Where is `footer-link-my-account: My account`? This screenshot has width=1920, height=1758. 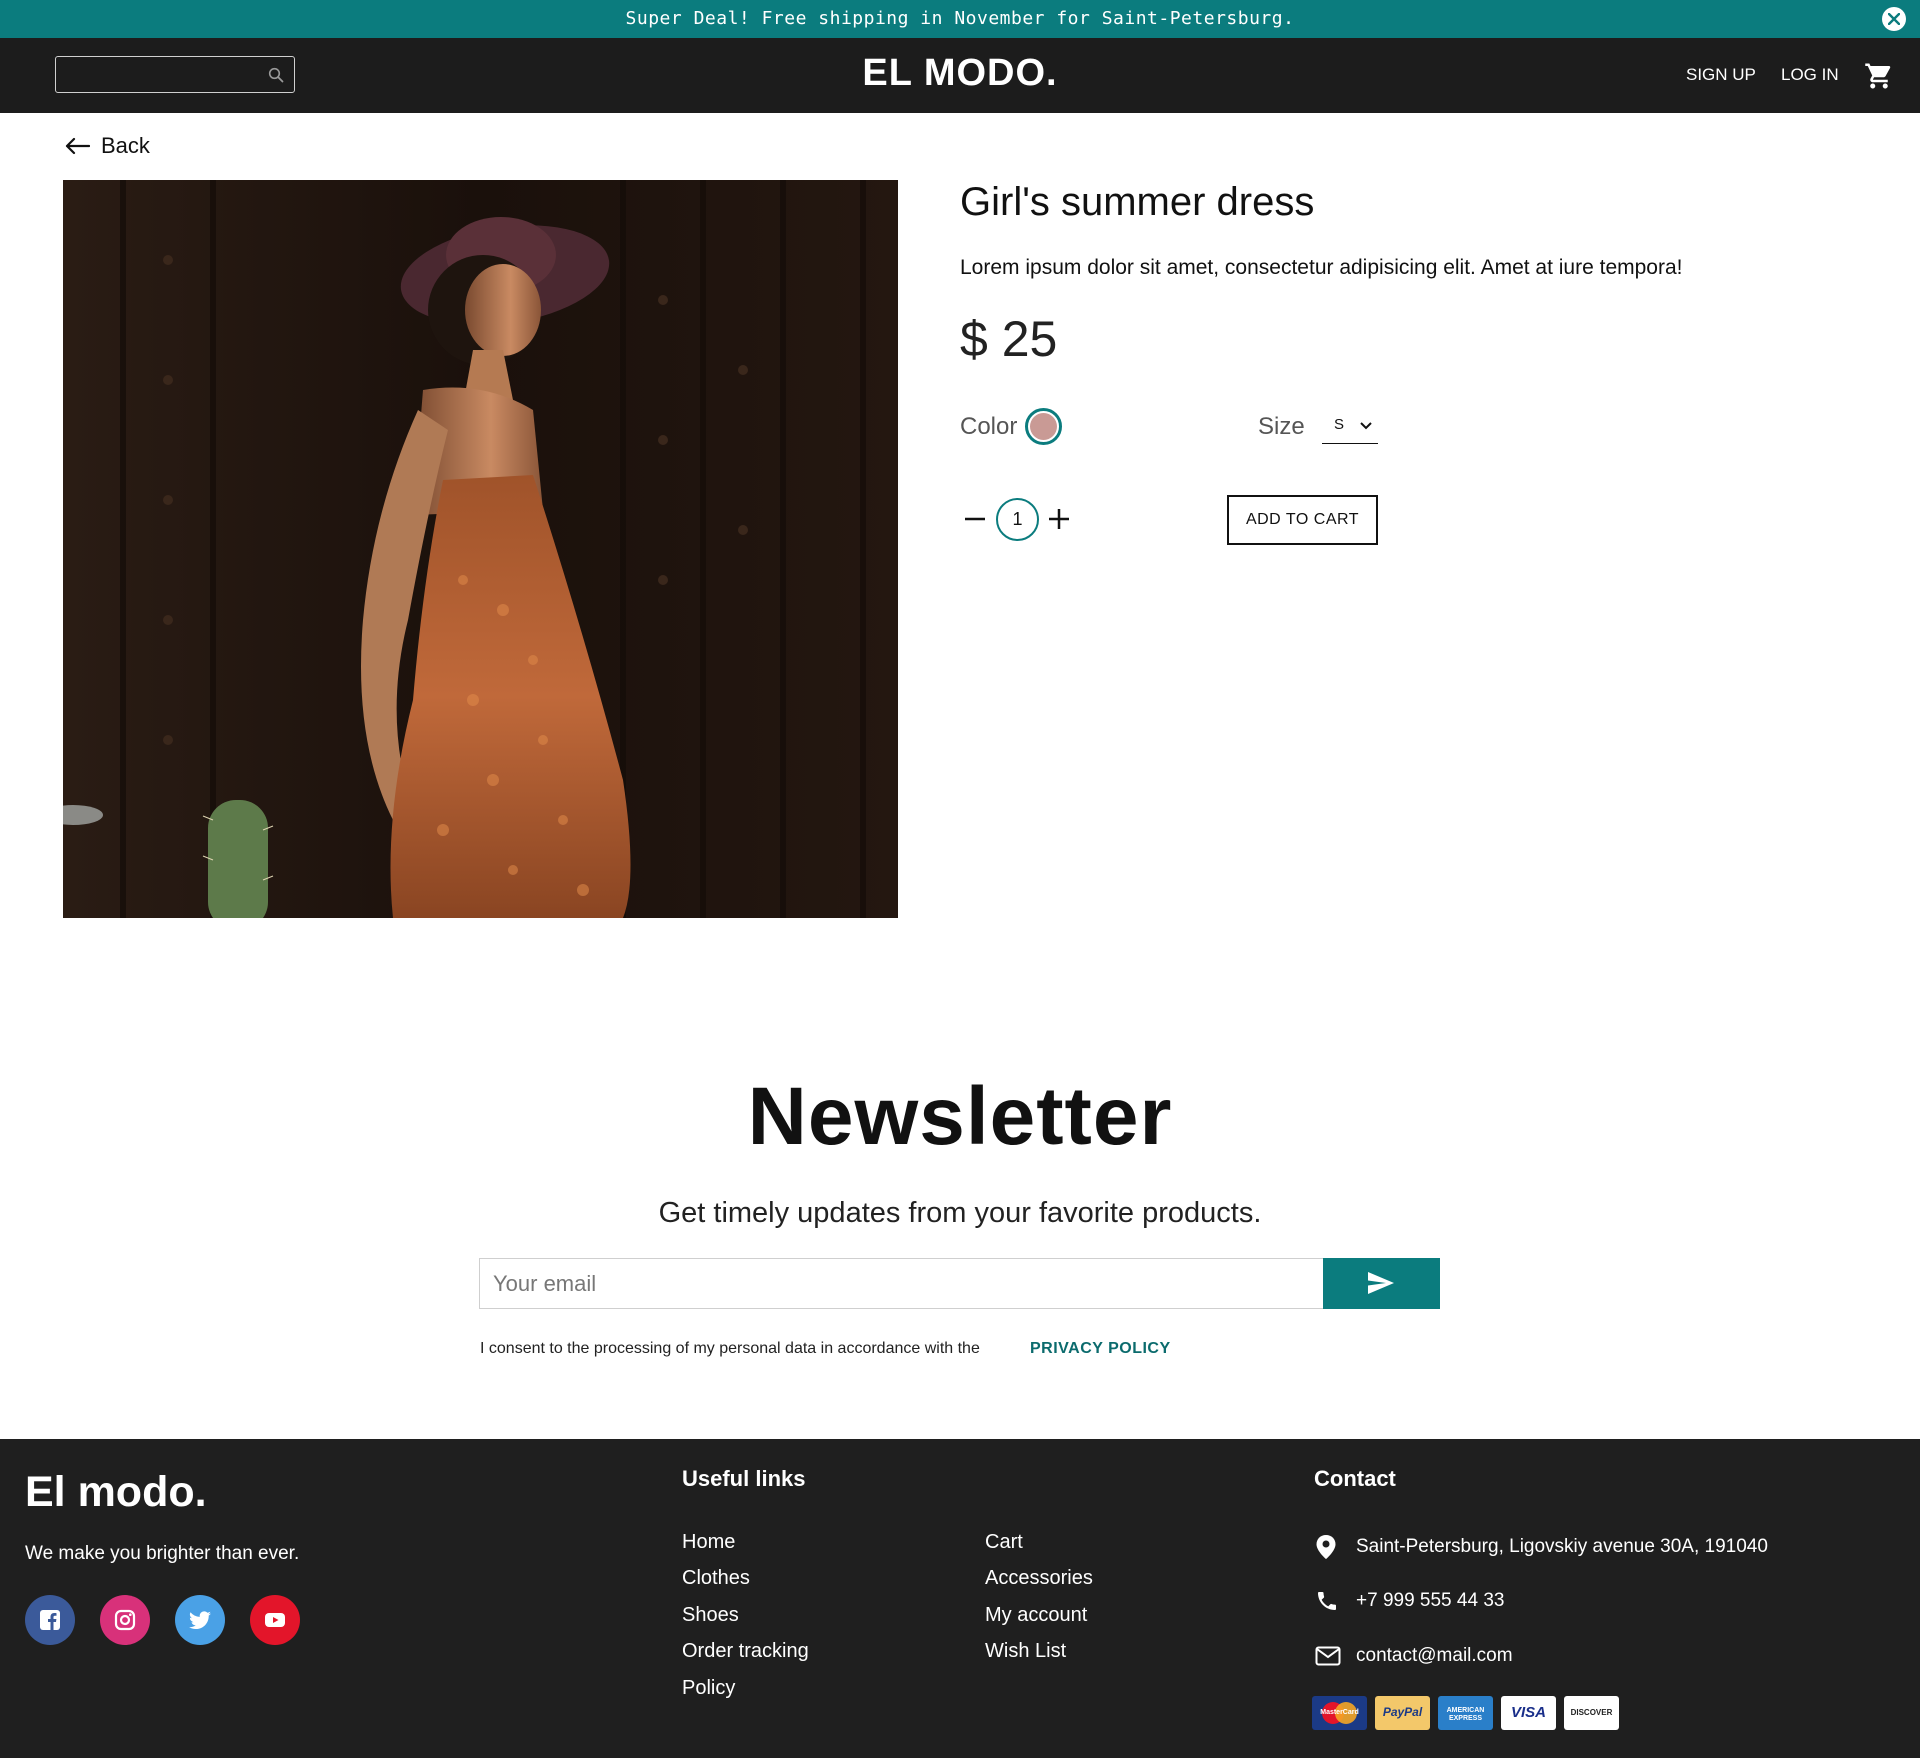 footer-link-my-account: My account is located at coordinates (1036, 1615).